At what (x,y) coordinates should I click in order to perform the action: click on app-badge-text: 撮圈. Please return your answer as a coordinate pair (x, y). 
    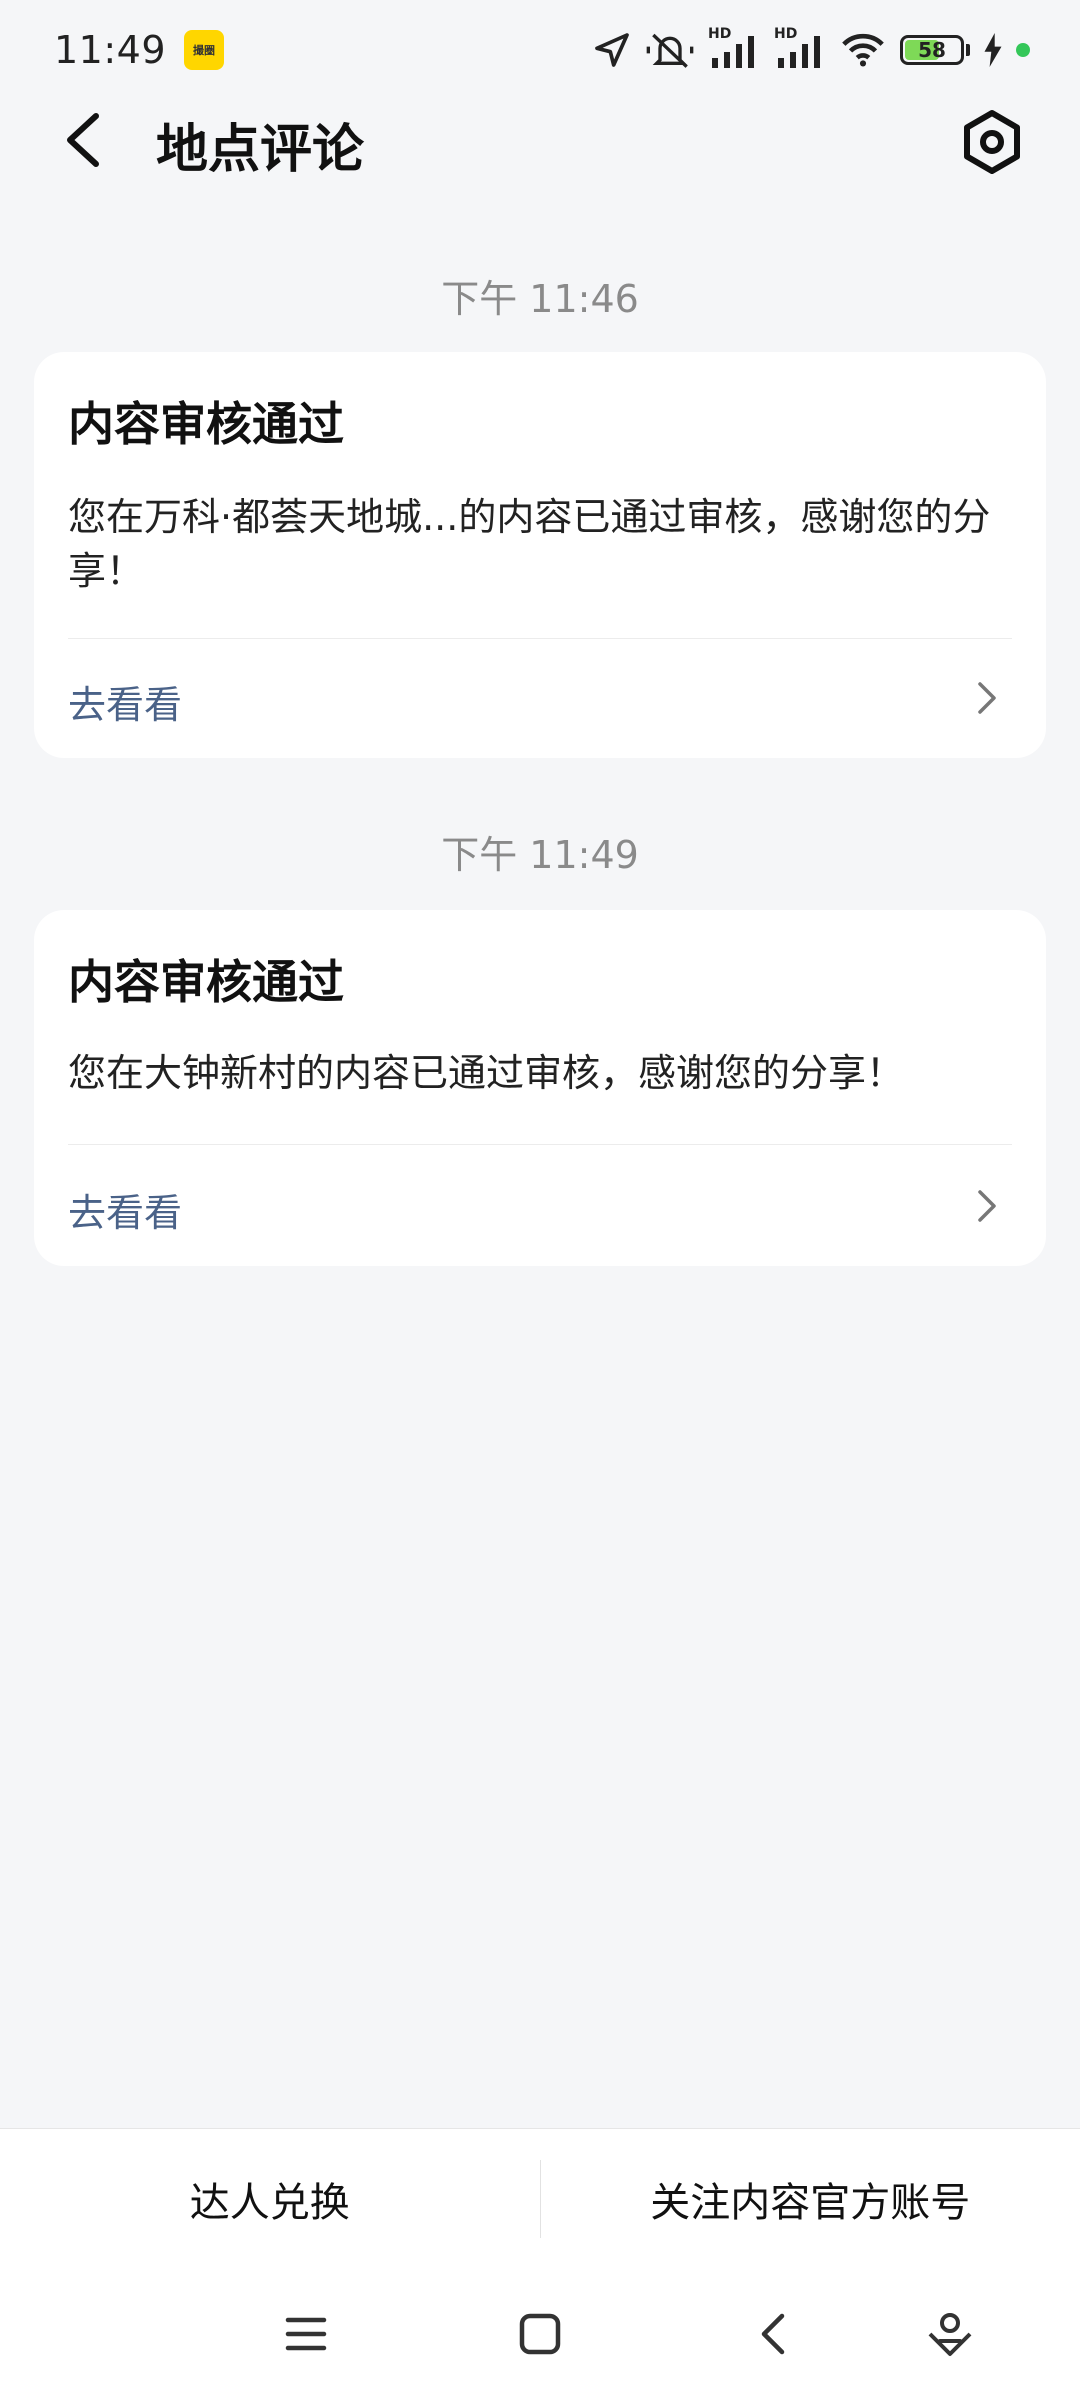
    Looking at the image, I should click on (204, 50).